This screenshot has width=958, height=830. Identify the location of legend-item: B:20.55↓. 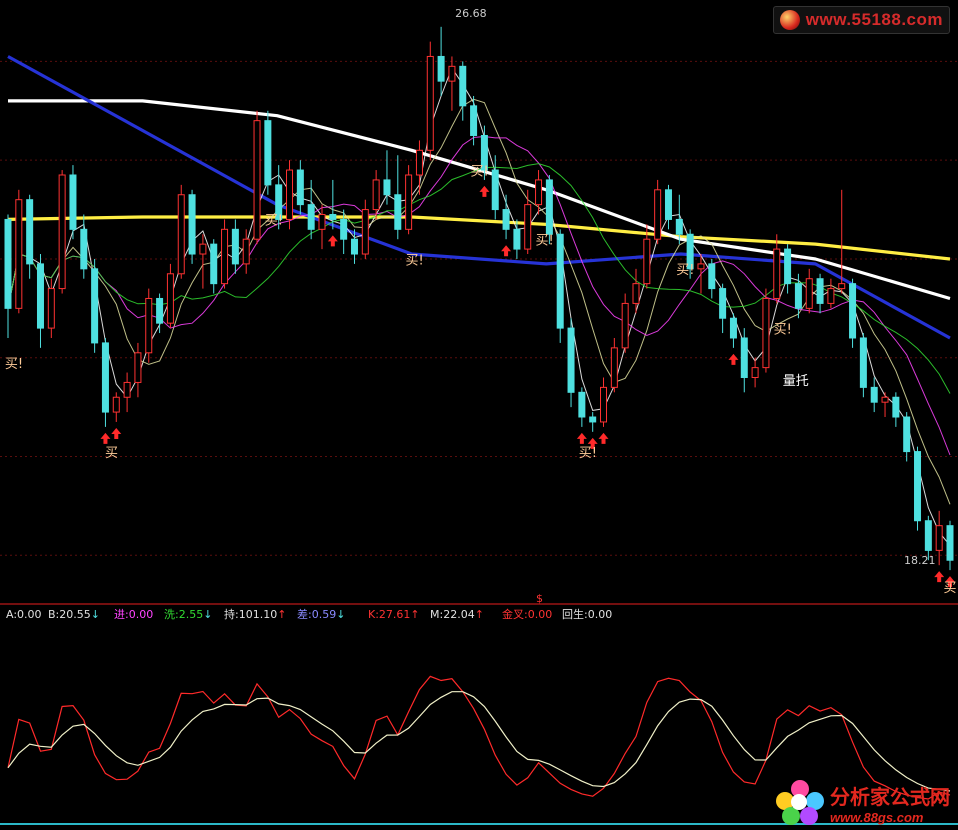
(74, 614).